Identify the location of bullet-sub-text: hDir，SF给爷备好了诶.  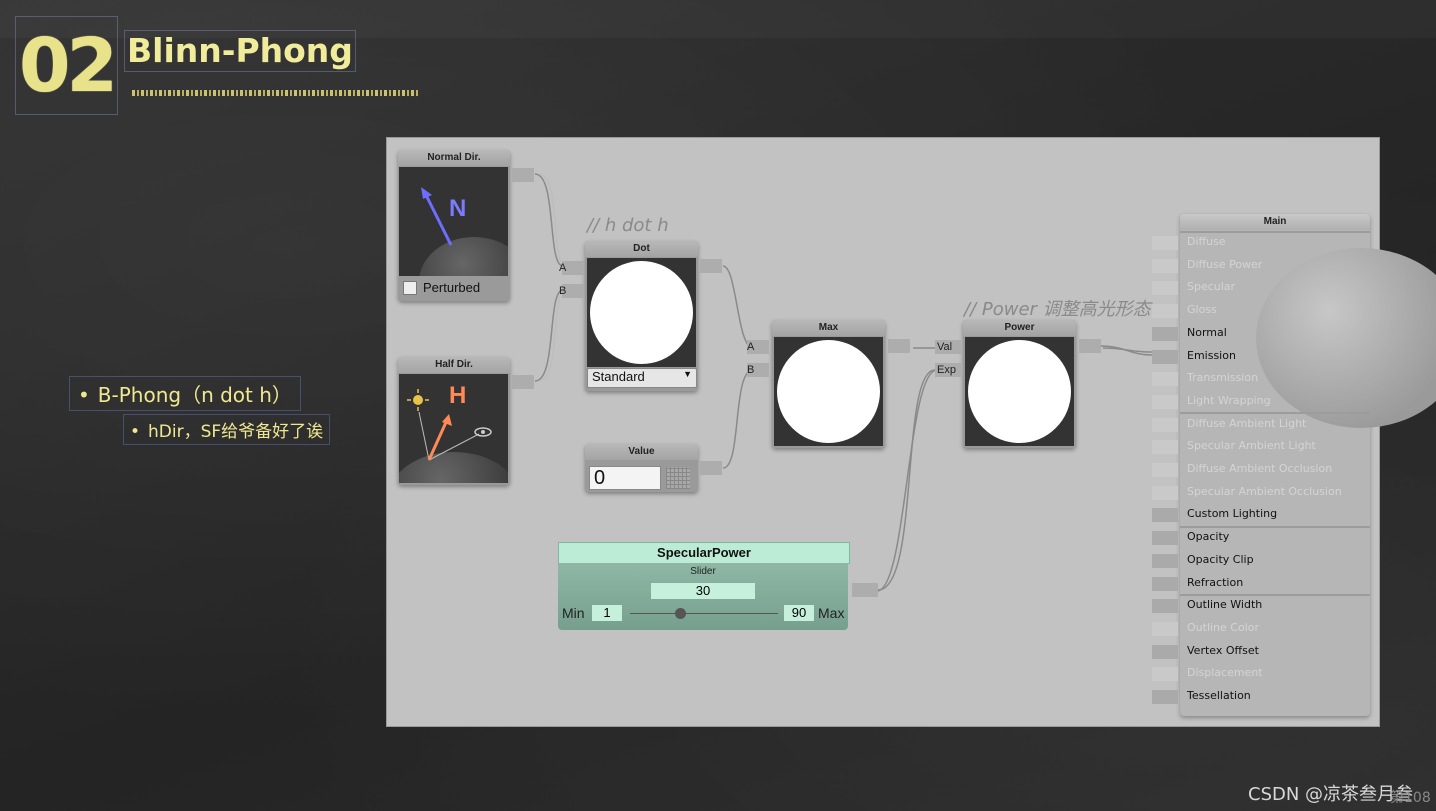
(236, 432).